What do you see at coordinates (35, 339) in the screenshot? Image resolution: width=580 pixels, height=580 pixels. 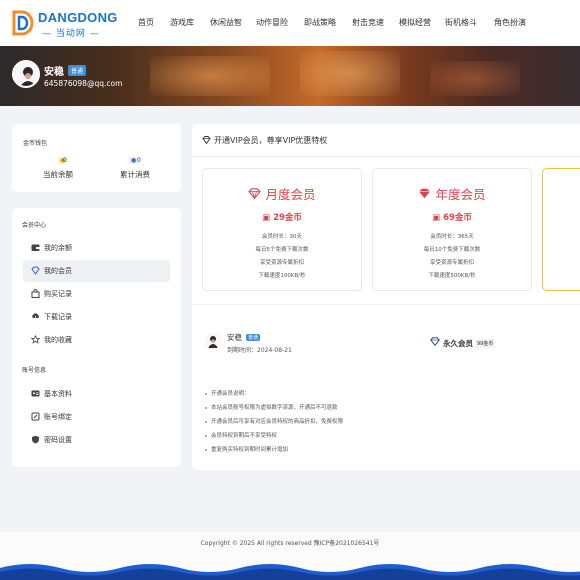 I see `star-icon` at bounding box center [35, 339].